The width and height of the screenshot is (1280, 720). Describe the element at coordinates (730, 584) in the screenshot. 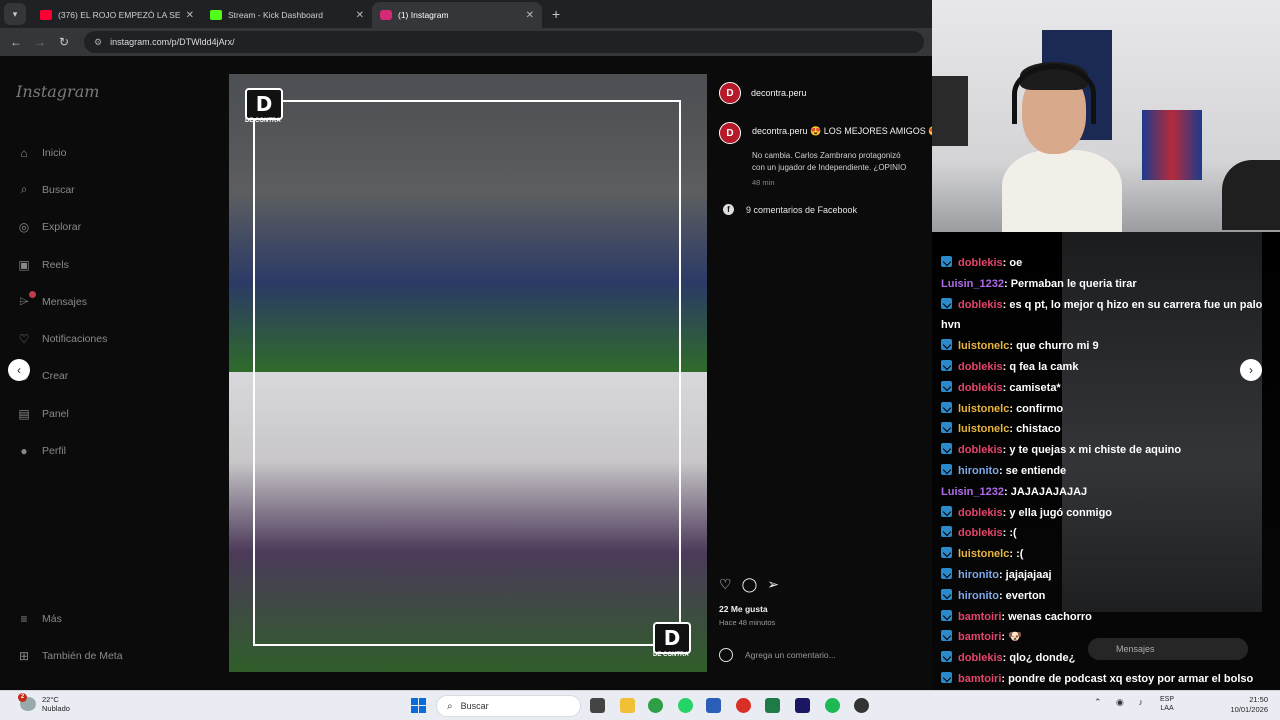

I see `like-icon: ♡` at that location.